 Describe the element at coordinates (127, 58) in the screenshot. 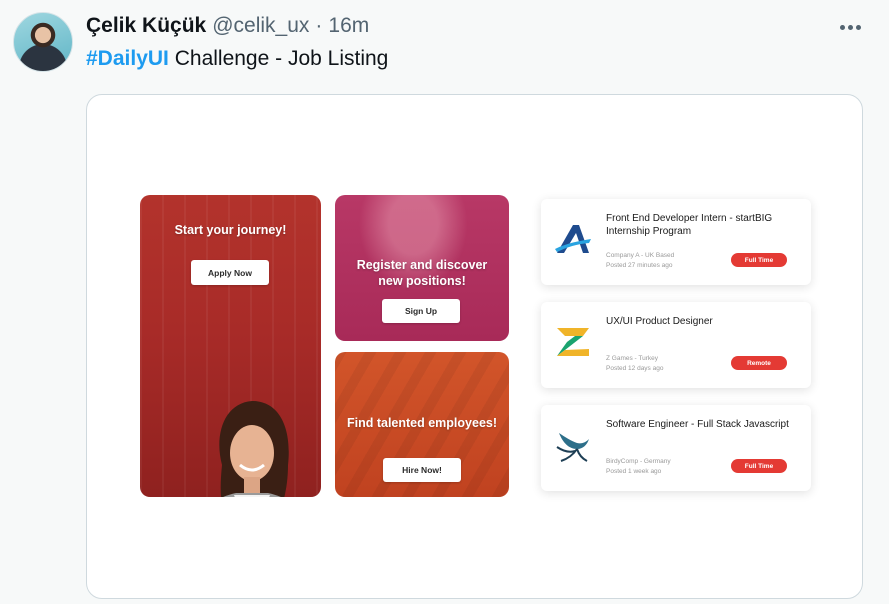

I see `hashtag-link: #DailyUI` at that location.